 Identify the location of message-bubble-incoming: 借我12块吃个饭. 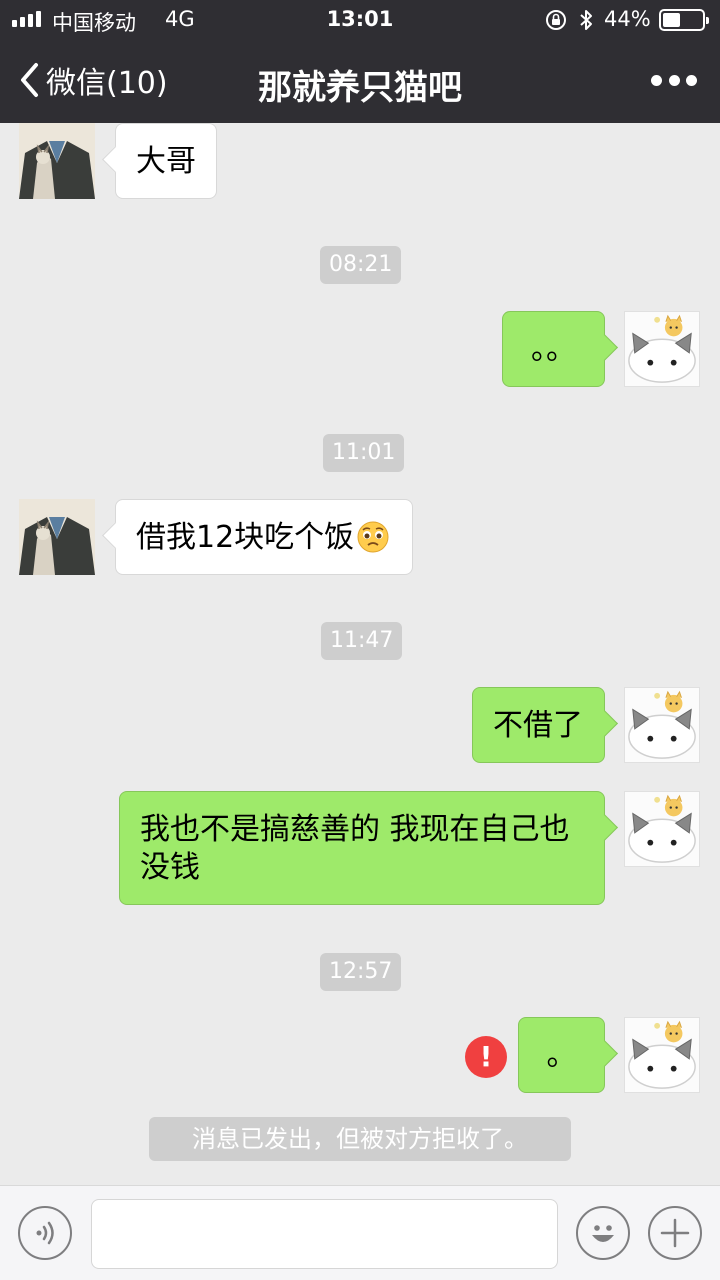
(264, 537).